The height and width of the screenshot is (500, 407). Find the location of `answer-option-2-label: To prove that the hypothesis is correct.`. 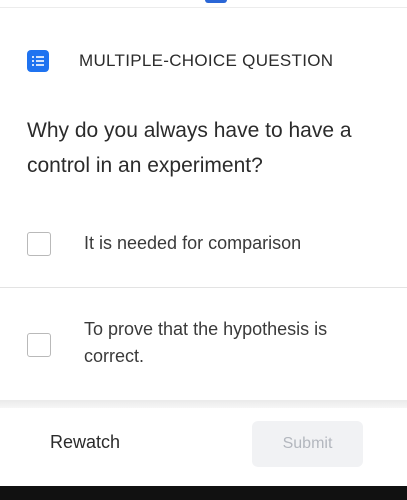

answer-option-2-label: To prove that the hypothesis is correct. is located at coordinates (206, 342).